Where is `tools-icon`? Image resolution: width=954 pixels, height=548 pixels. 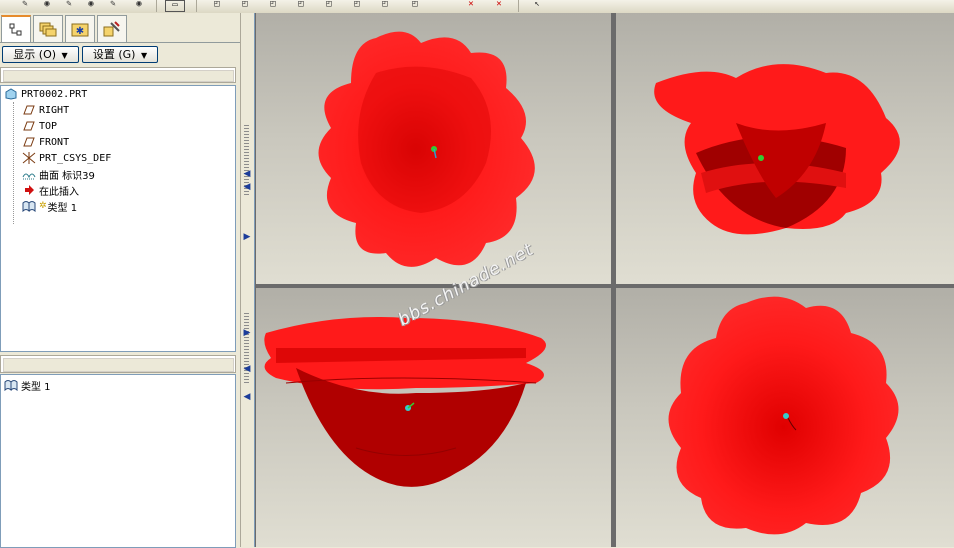
tools-icon is located at coordinates (111, 29).